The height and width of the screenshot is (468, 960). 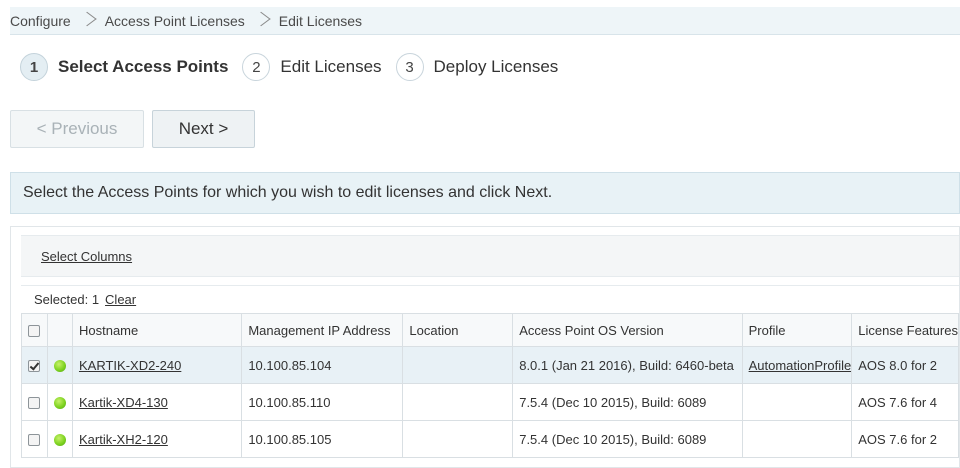 What do you see at coordinates (797, 330) in the screenshot?
I see `column-header-profile: Profile` at bounding box center [797, 330].